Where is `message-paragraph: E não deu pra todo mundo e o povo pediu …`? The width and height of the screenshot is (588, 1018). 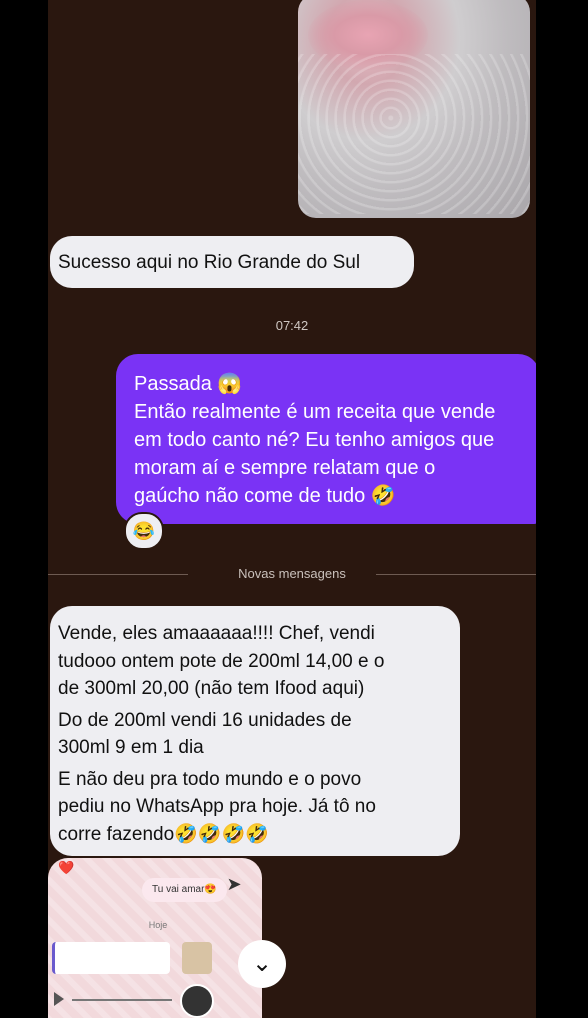 message-paragraph: E não deu pra todo mundo e o povo pediu … is located at coordinates (255, 807).